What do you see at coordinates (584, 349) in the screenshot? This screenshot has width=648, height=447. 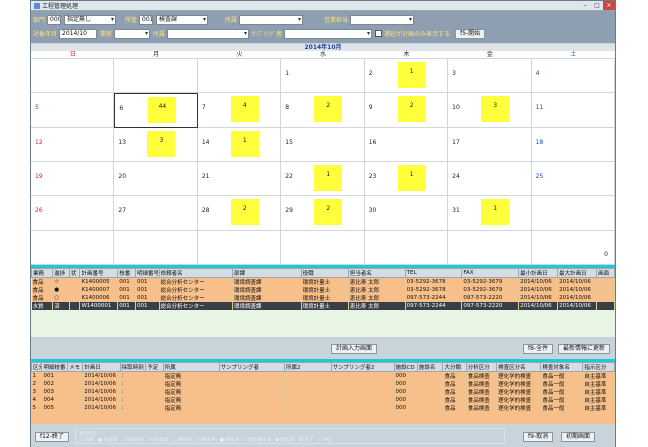 I see `refresh-button: 最新情報に更新` at bounding box center [584, 349].